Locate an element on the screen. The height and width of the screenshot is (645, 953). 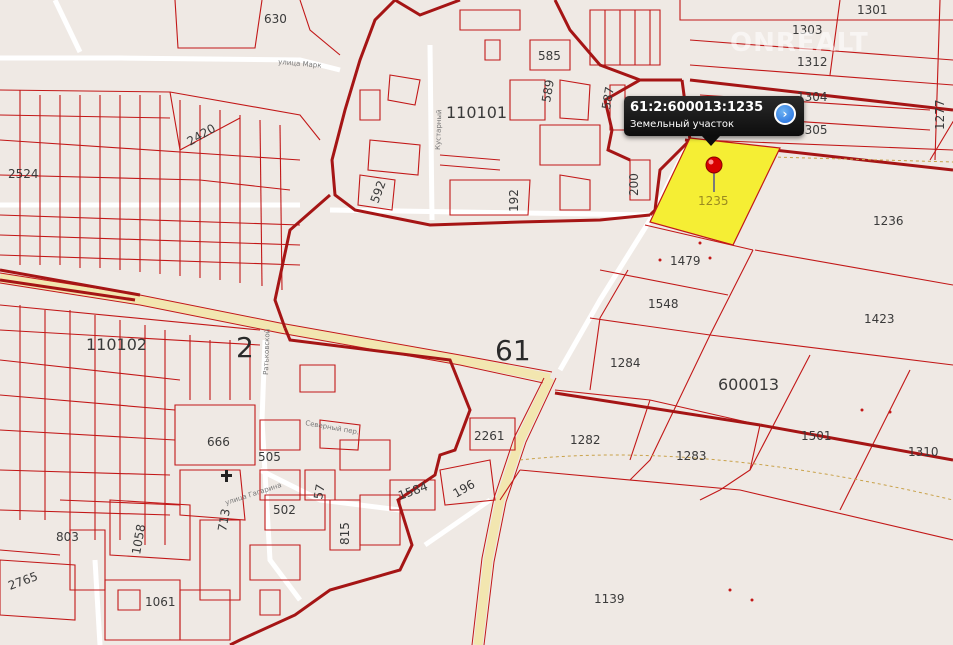
popup-parcel-type: Земельный участок is located at coordinates (682, 124).